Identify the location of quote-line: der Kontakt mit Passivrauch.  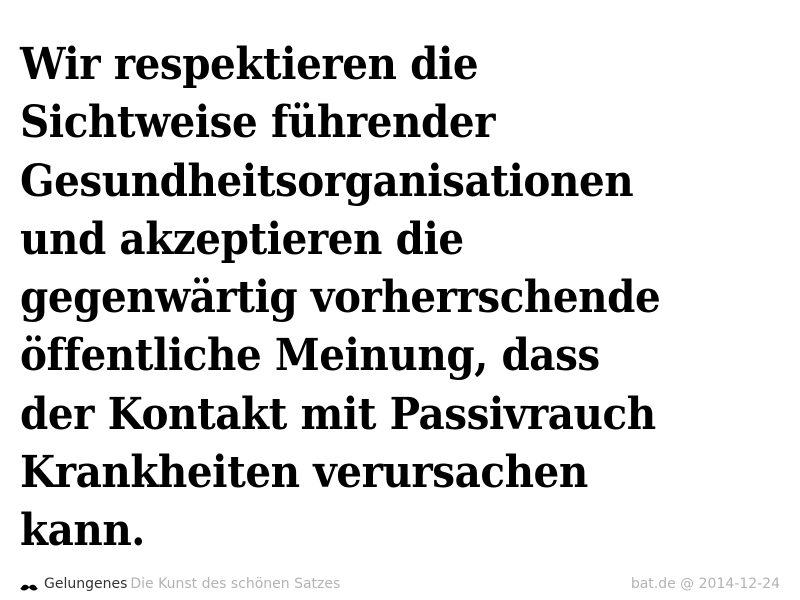
(338, 414).